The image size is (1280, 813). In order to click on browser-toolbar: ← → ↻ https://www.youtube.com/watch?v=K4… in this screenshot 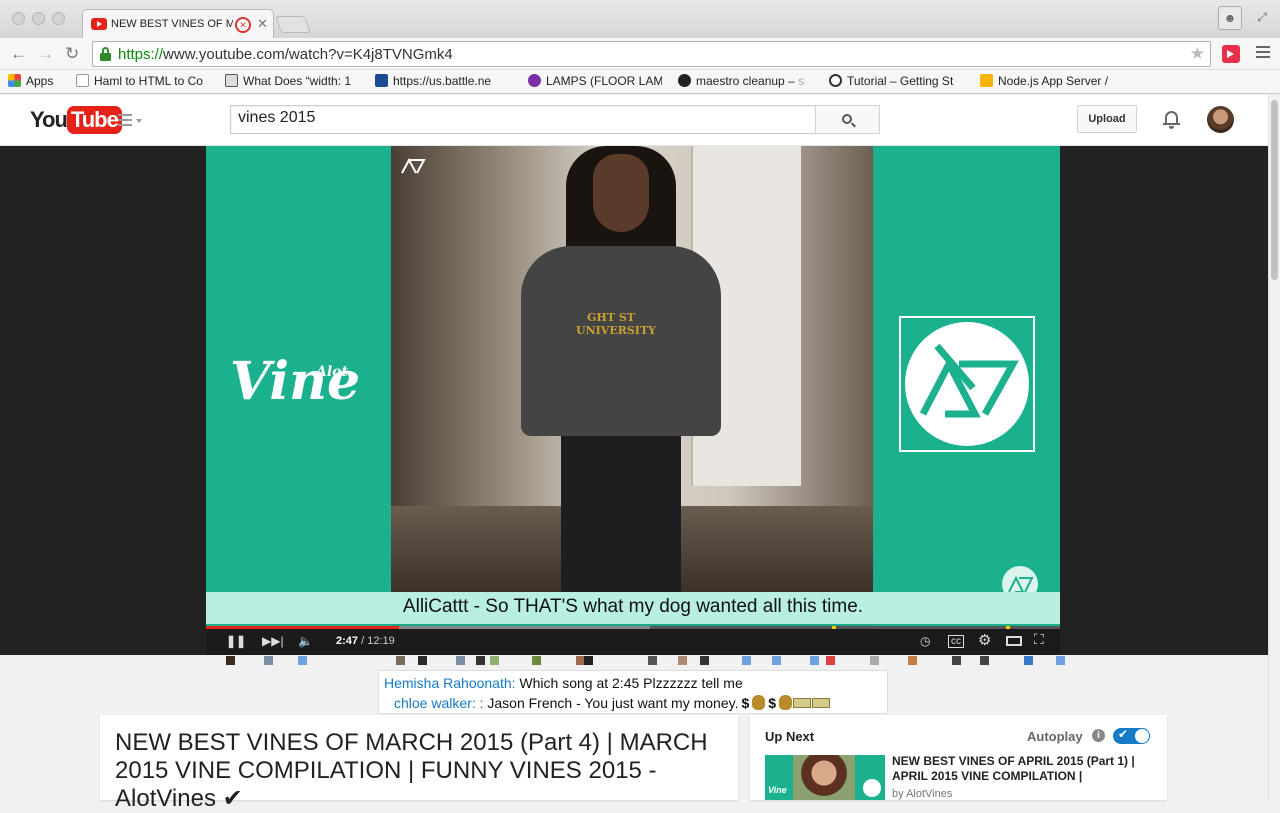, I will do `click(640, 54)`.